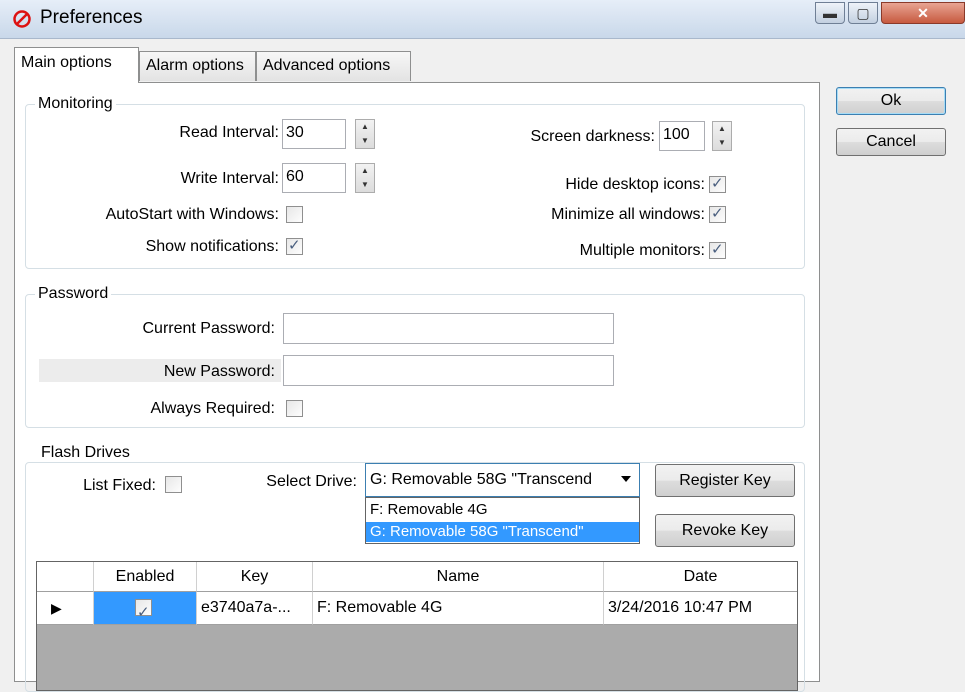 The width and height of the screenshot is (965, 692). Describe the element at coordinates (628, 214) in the screenshot. I see `minimize-all-label: Minimize all windows:` at that location.